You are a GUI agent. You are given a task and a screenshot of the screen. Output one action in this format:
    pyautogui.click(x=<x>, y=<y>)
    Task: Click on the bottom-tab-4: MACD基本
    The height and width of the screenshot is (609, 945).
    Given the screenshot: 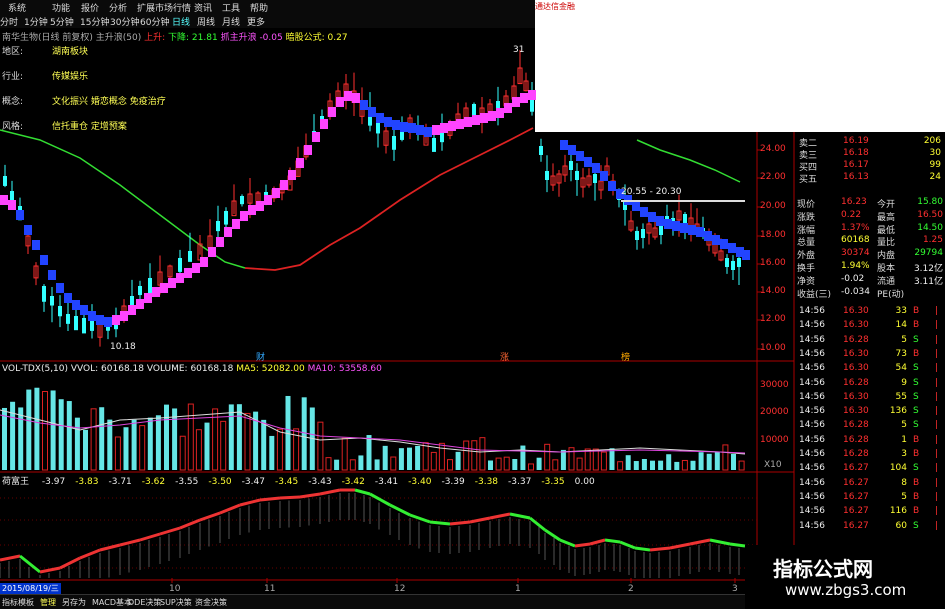 What is the action you would take?
    pyautogui.click(x=112, y=602)
    